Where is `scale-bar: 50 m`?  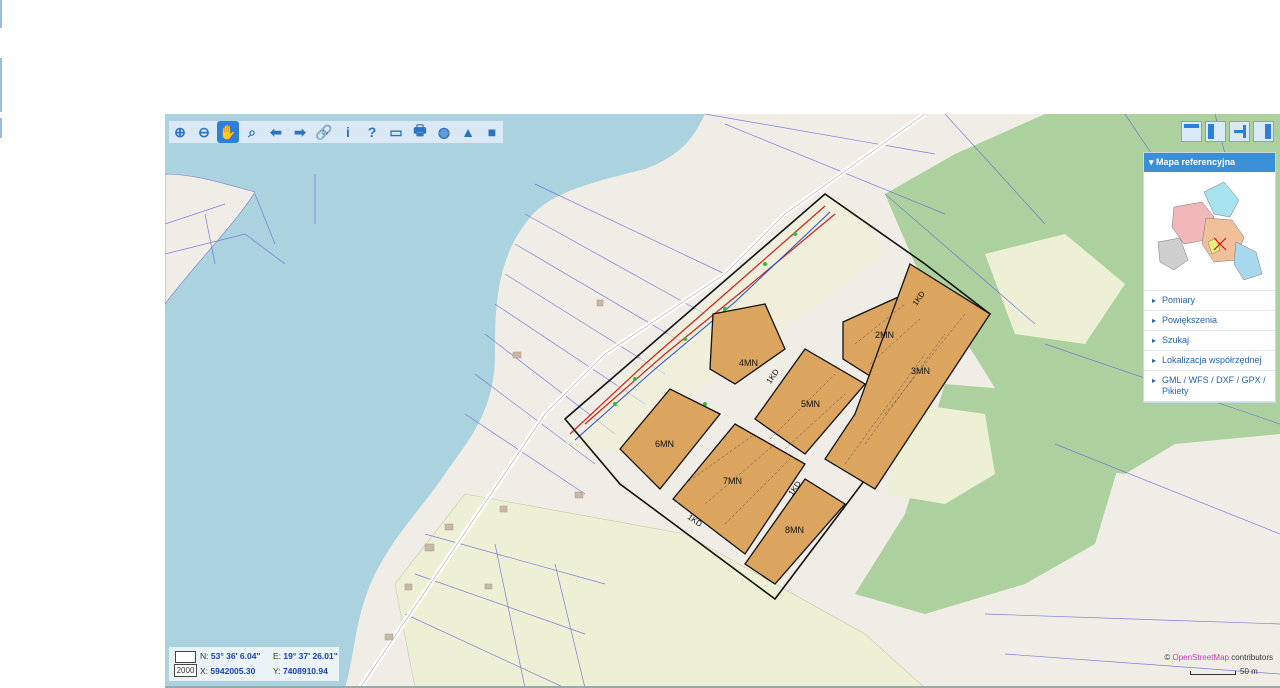 scale-bar: 50 m is located at coordinates (1230, 672).